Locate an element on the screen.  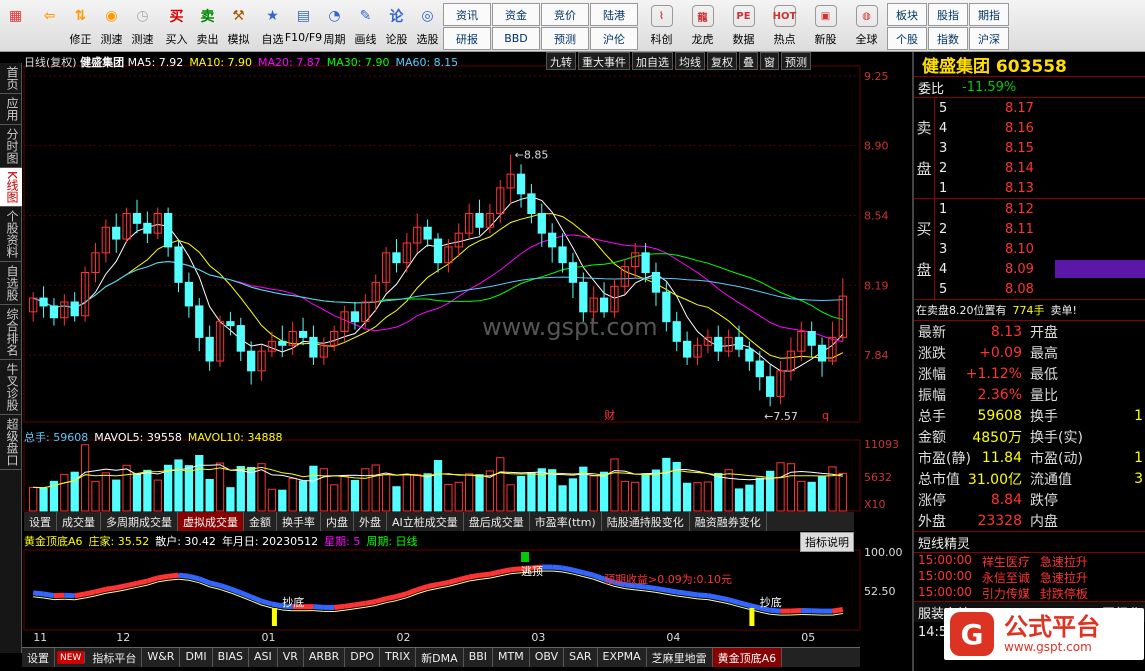
toolbar-grid-button: 预测 is located at coordinates (565, 38).